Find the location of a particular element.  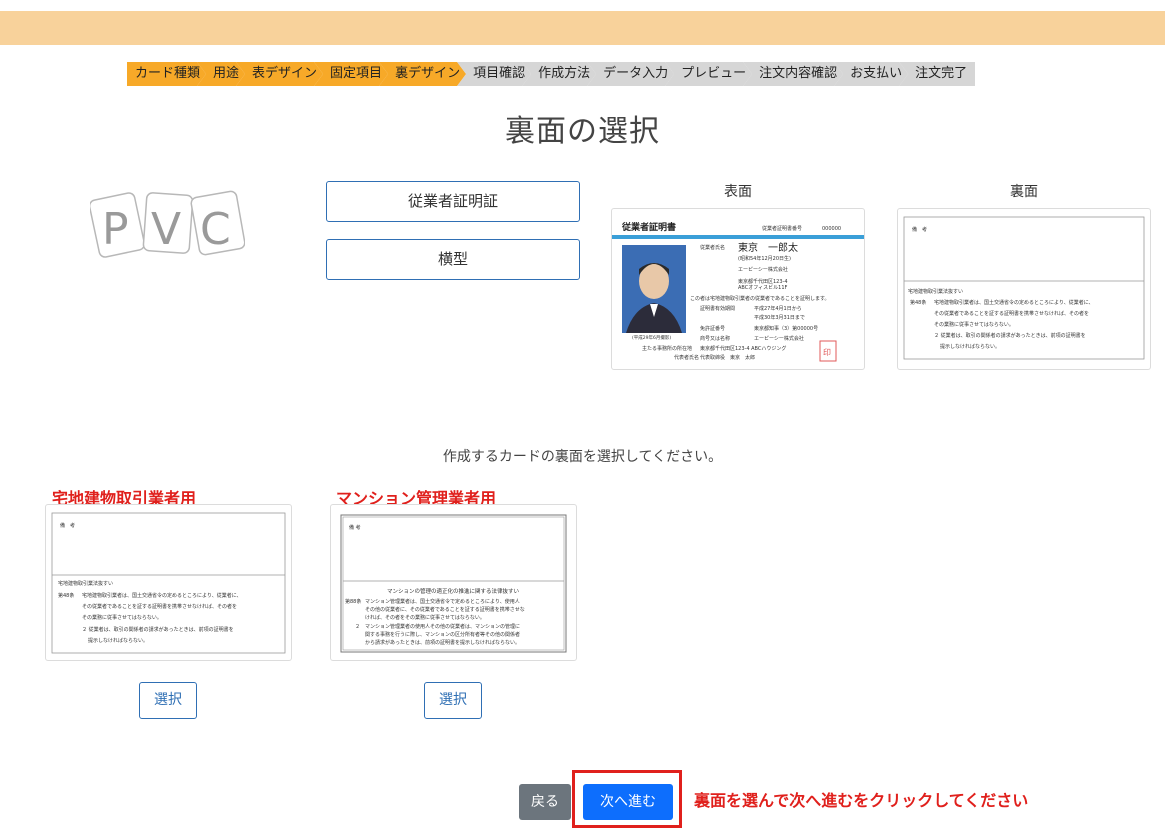

back-line-5: 提示しなければならない。 is located at coordinates (970, 346).